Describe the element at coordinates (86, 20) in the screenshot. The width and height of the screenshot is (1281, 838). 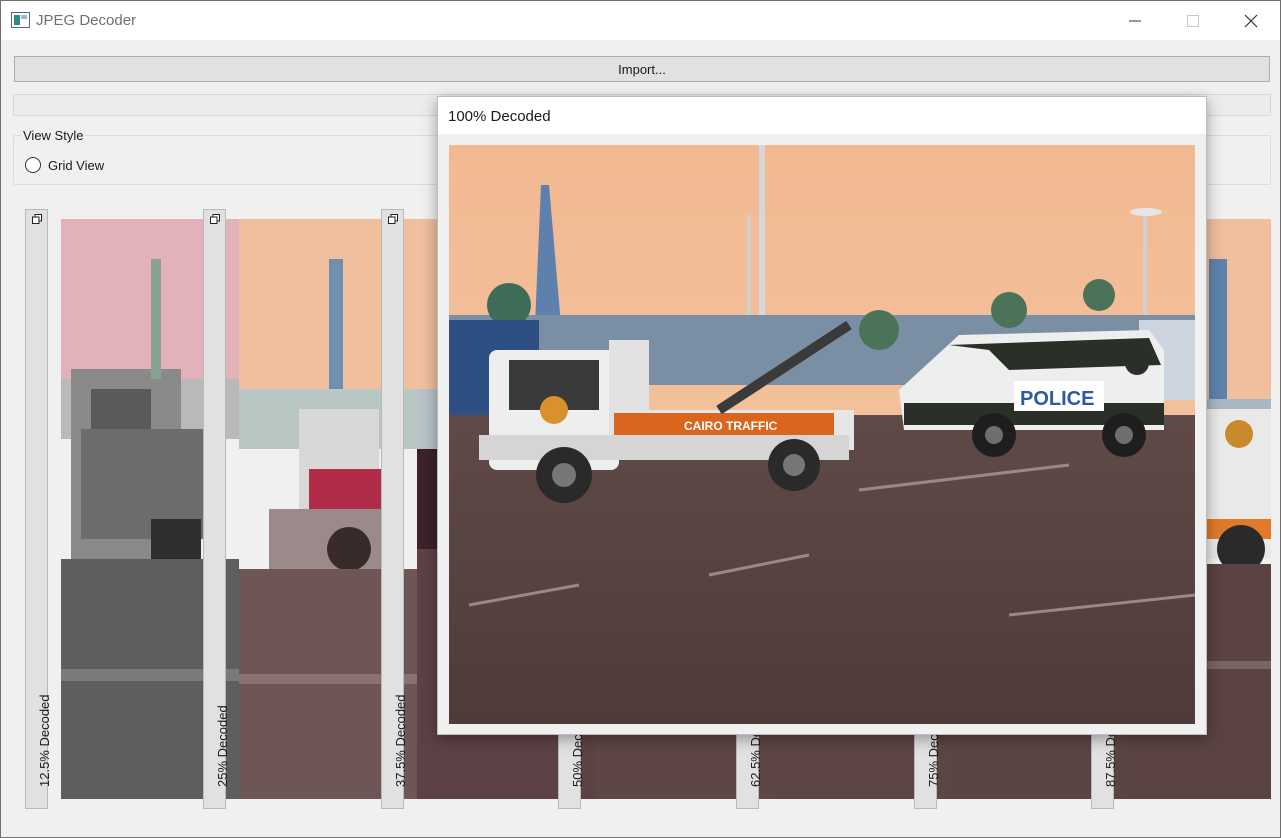
I see `window-title: JPEG Decoder` at that location.